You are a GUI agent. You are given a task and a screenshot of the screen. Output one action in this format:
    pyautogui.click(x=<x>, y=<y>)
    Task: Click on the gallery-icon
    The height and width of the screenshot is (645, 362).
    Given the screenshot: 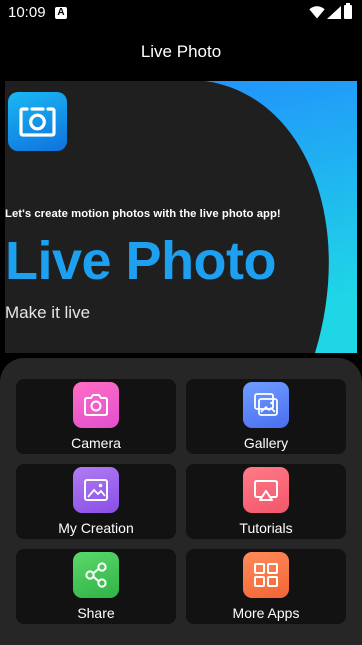 What is the action you would take?
    pyautogui.click(x=266, y=404)
    